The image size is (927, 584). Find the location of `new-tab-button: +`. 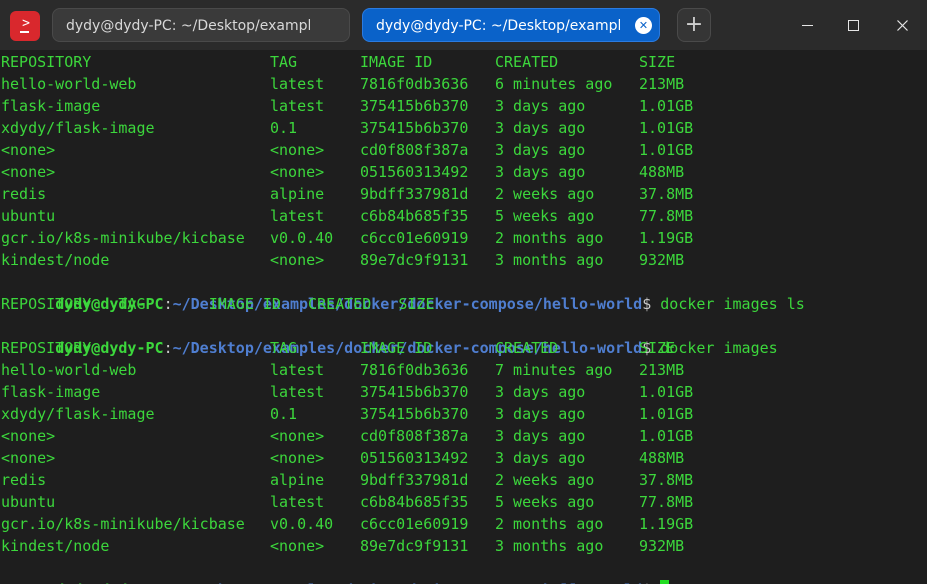

new-tab-button: + is located at coordinates (694, 25).